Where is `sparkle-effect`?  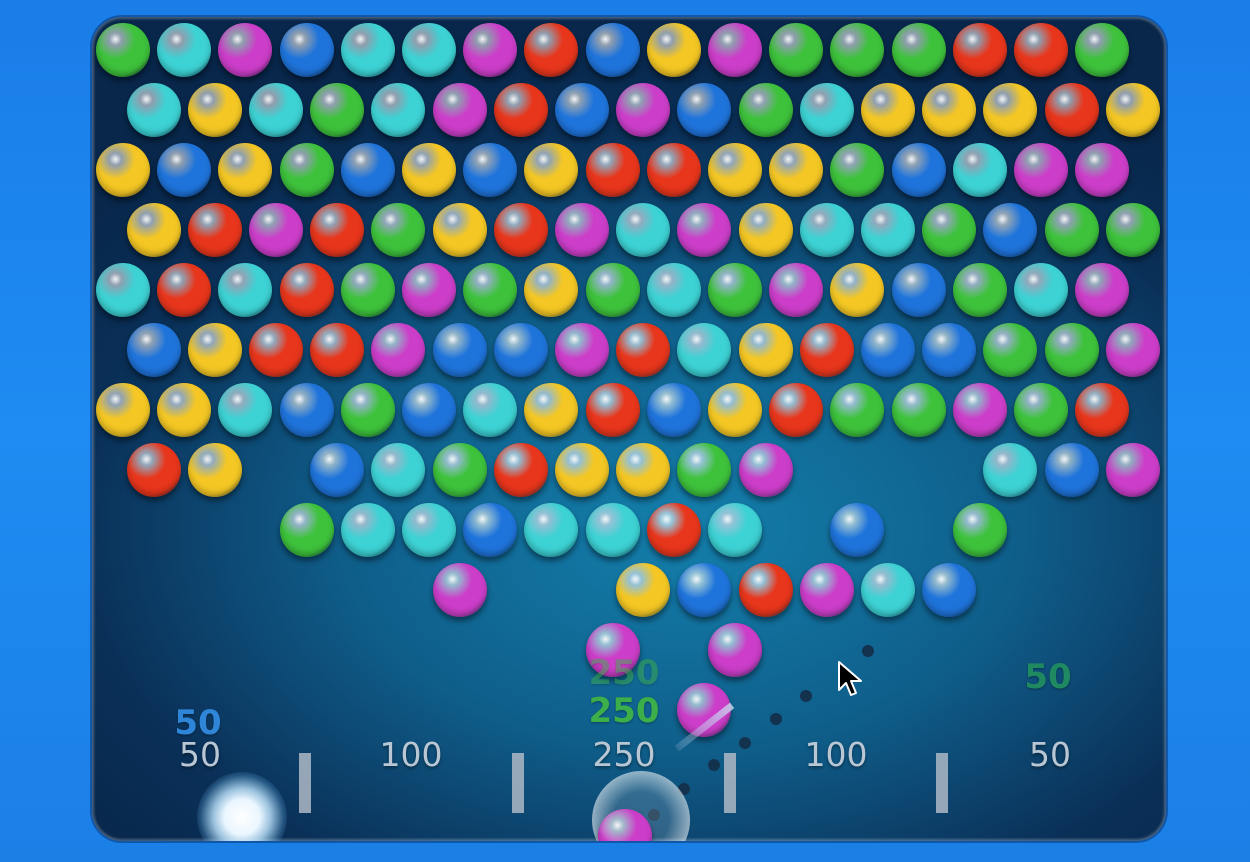
sparkle-effect is located at coordinates (242, 806).